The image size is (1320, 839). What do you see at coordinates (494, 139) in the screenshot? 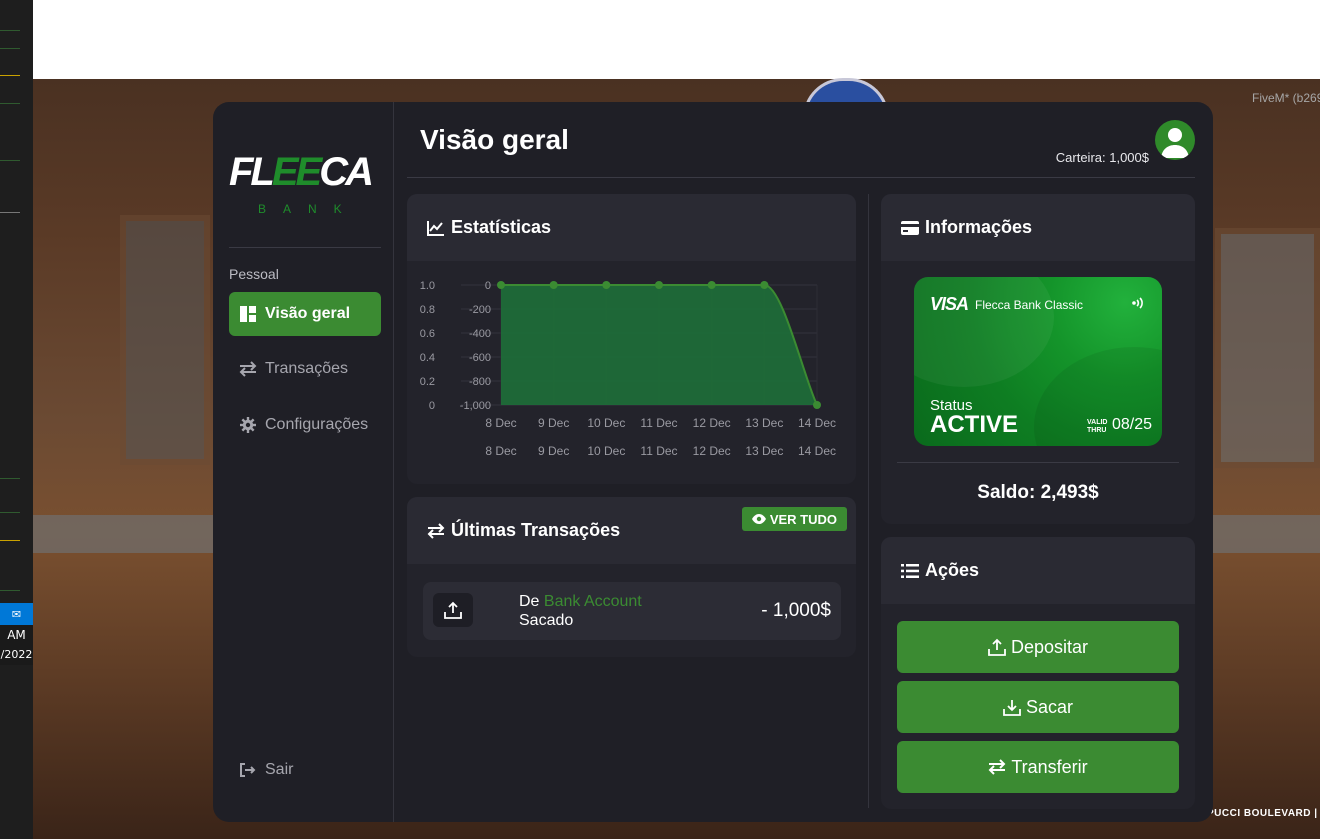
I see `page-title: Visão geral` at bounding box center [494, 139].